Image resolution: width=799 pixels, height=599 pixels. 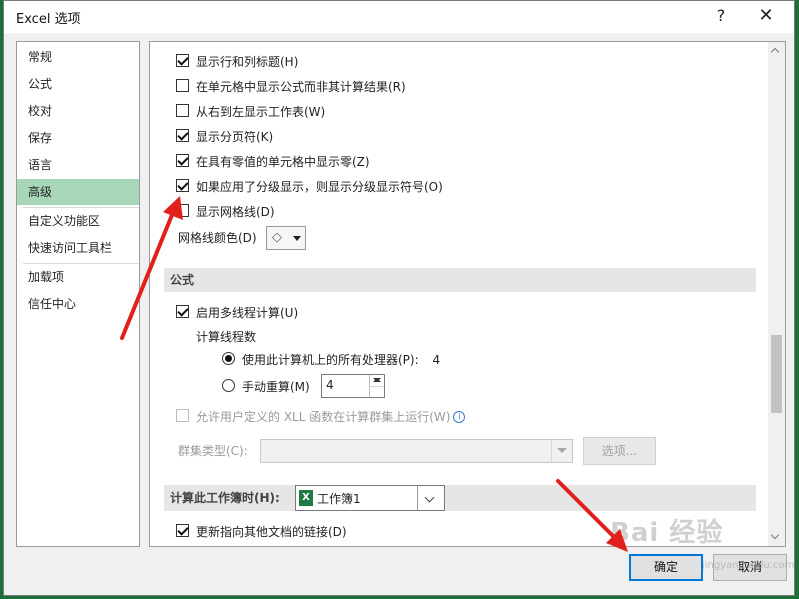 I want to click on watermark-url: jingyan.baidu.com, so click(x=748, y=565).